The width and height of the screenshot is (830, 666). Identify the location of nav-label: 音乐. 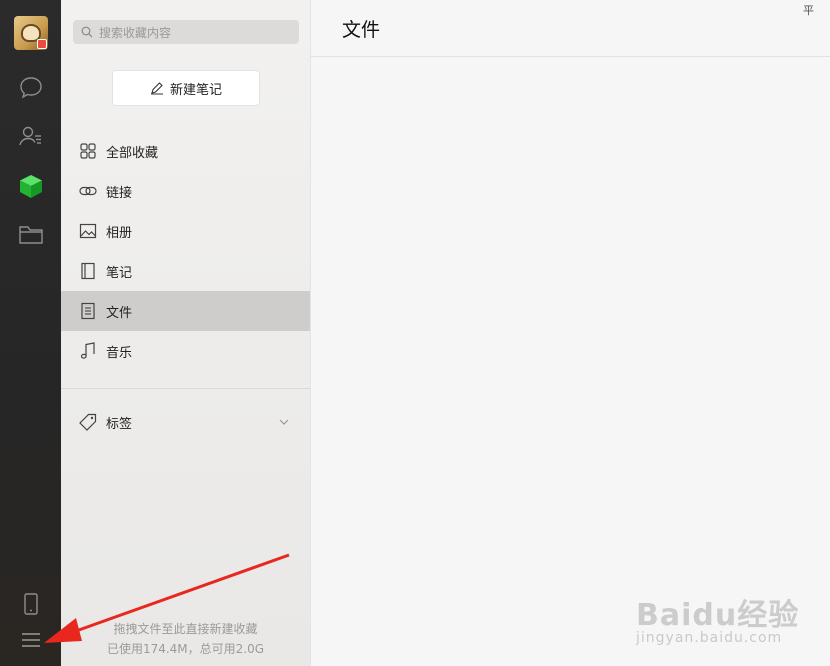
(119, 353).